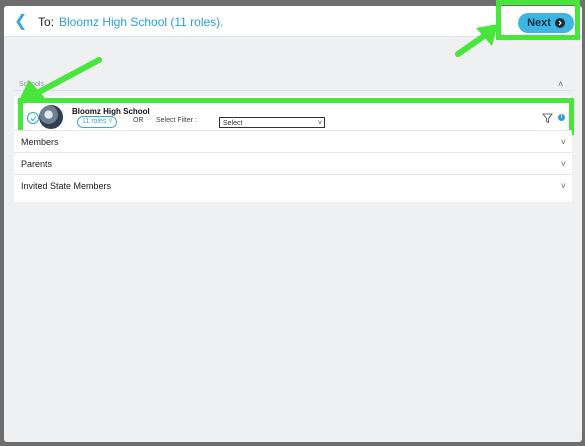 This screenshot has height=446, width=585. What do you see at coordinates (46, 22) in the screenshot?
I see `to-label: To:` at bounding box center [46, 22].